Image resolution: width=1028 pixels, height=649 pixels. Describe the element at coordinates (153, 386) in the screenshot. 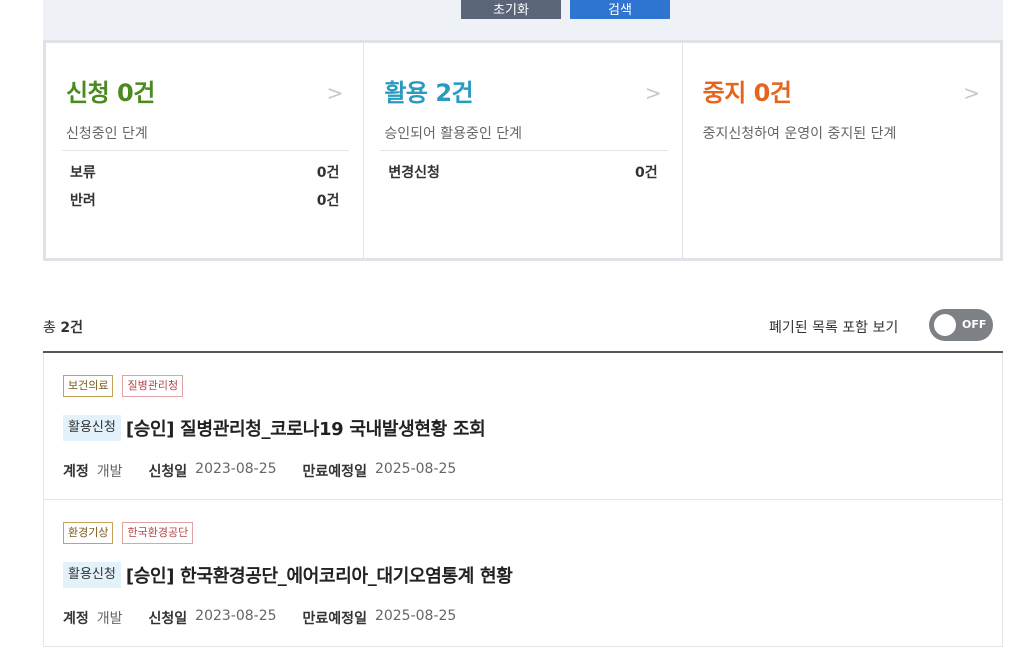

I see `organization-tag: 질병관리청` at that location.